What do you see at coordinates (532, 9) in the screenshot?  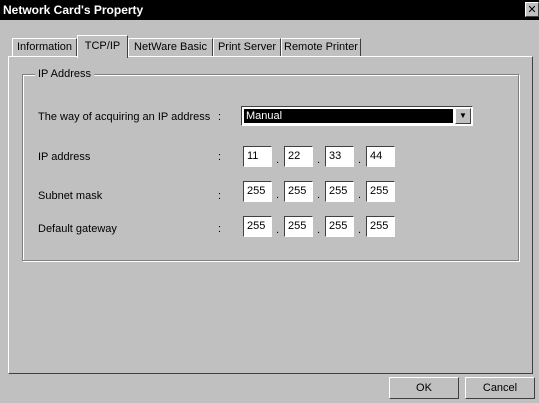 I see `close-icon: ✕` at bounding box center [532, 9].